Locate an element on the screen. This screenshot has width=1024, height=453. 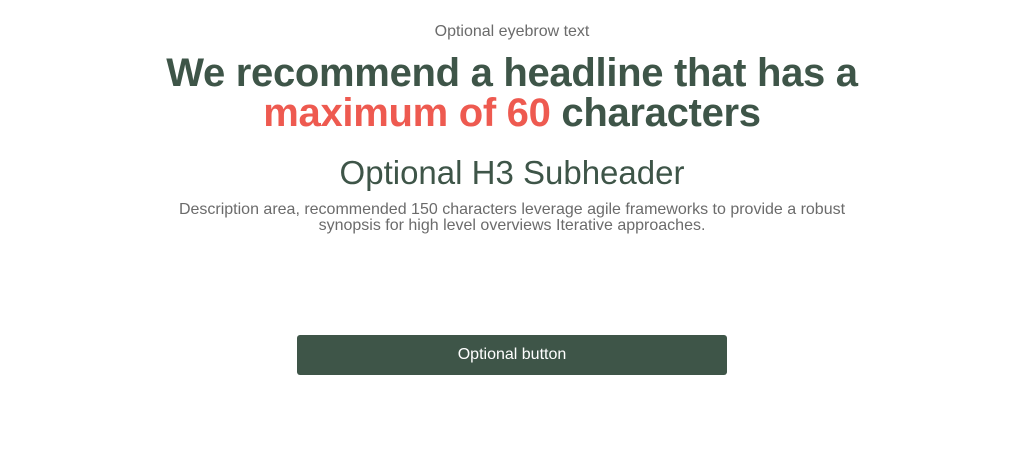
headline-text-start: We recommend a headline that has a is located at coordinates (512, 73).